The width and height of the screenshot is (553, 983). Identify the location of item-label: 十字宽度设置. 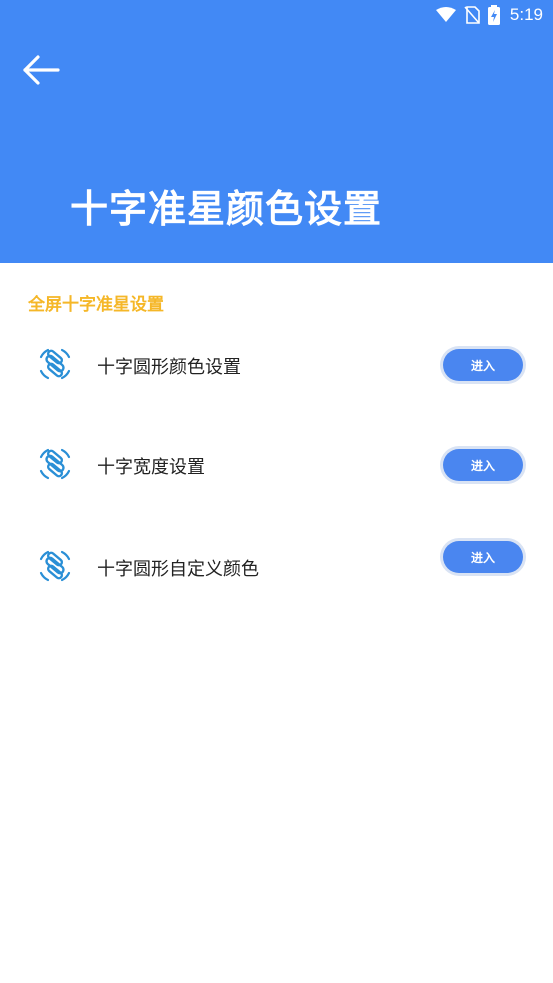
(151, 467).